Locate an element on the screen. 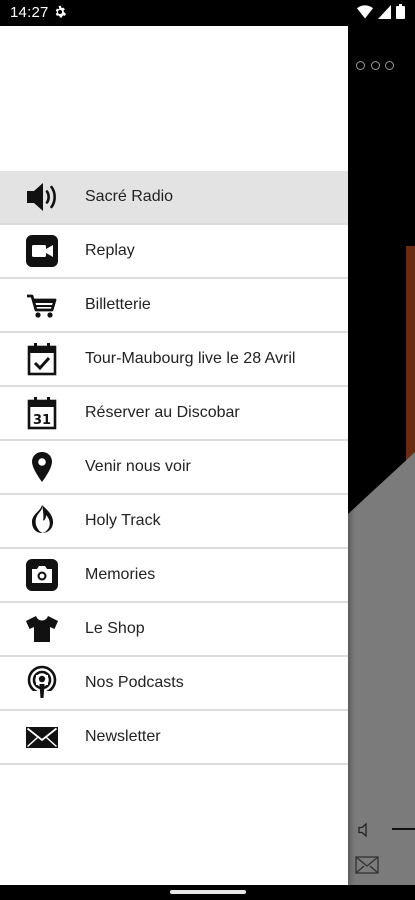 This screenshot has width=415, height=900. menu-item-billetterie: Billetterie is located at coordinates (174, 306).